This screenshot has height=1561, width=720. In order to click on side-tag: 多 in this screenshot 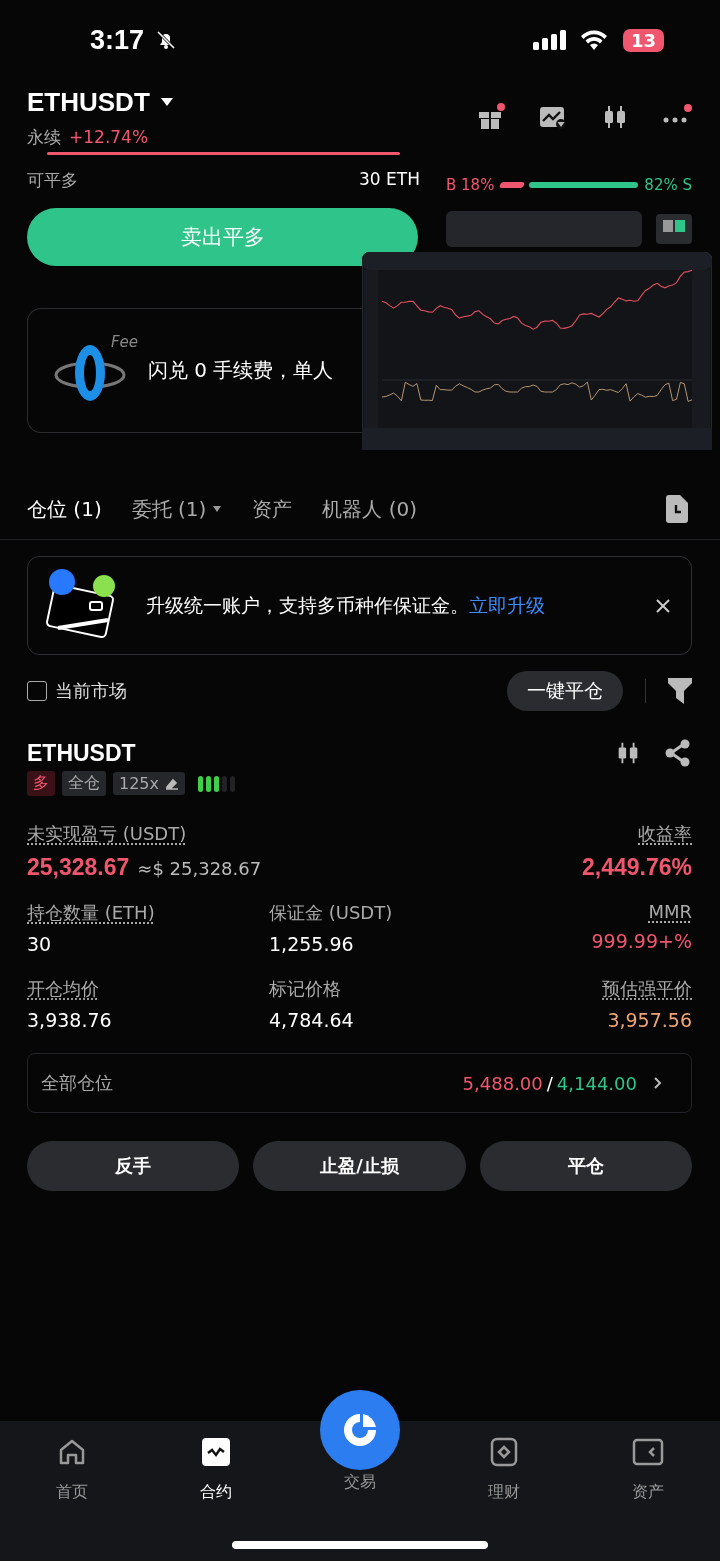, I will do `click(41, 783)`.